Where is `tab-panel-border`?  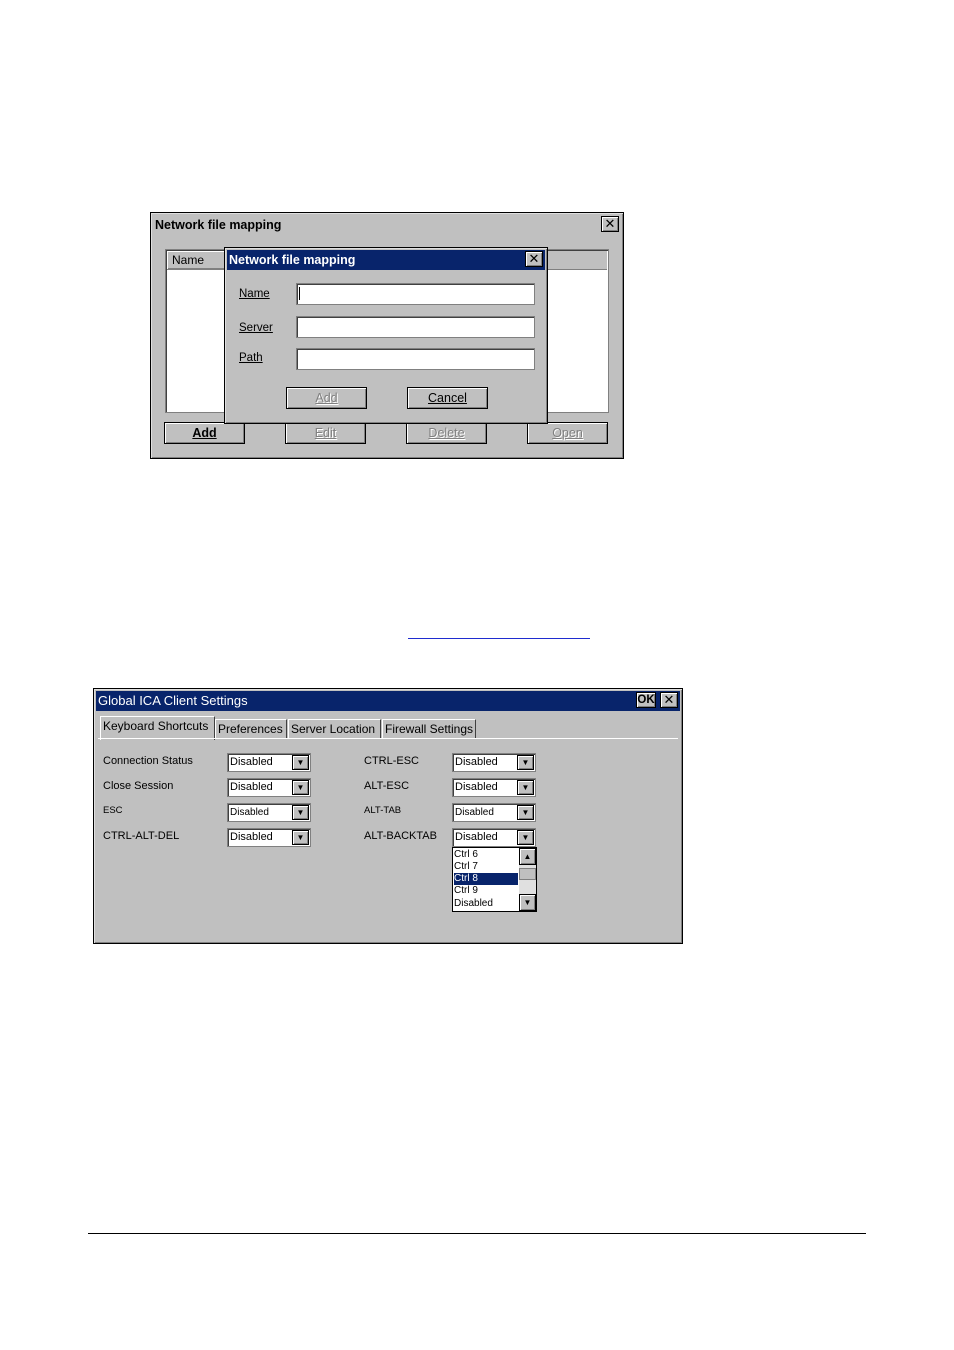 tab-panel-border is located at coordinates (388, 738).